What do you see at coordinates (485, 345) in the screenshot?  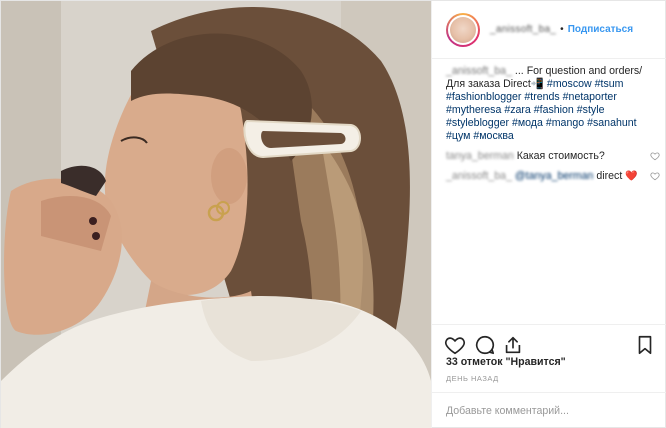 I see `comment-icon` at bounding box center [485, 345].